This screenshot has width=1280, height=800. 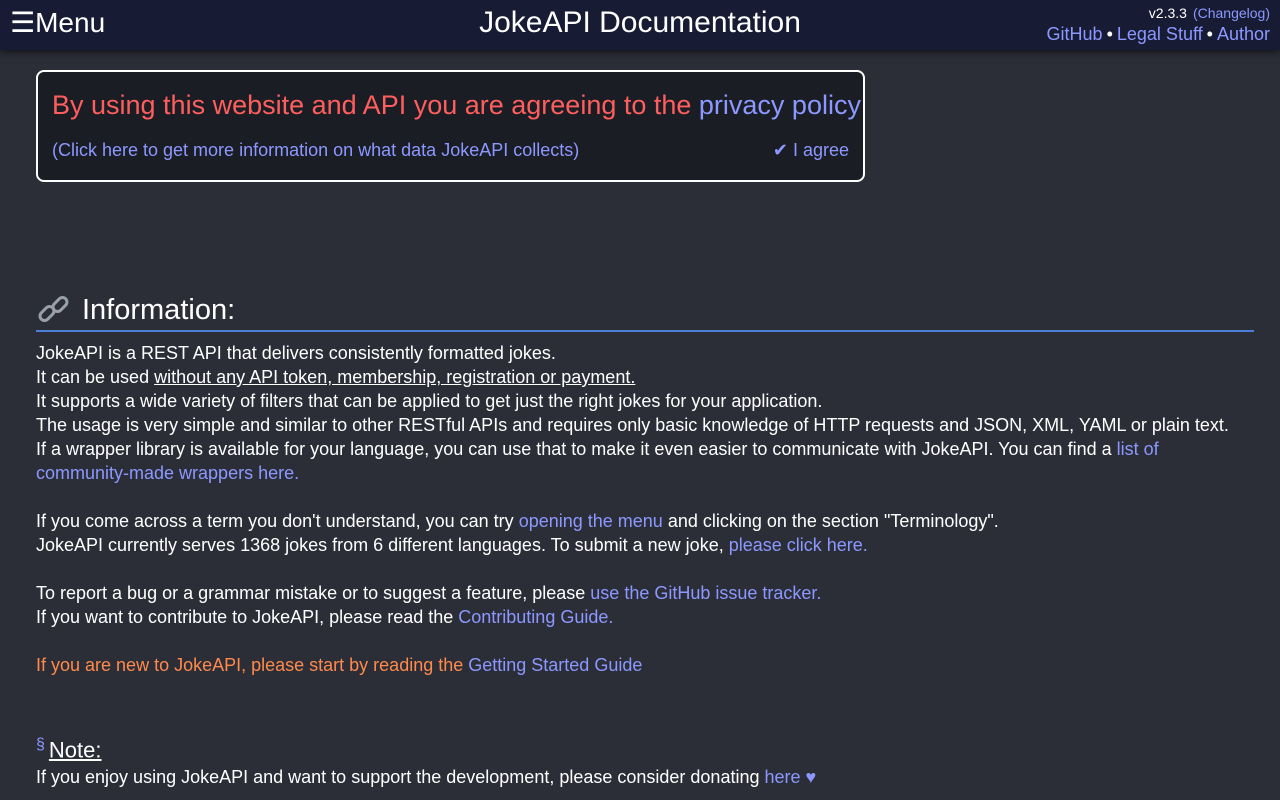 I want to click on changelog-link: (Changelog), so click(x=1231, y=13).